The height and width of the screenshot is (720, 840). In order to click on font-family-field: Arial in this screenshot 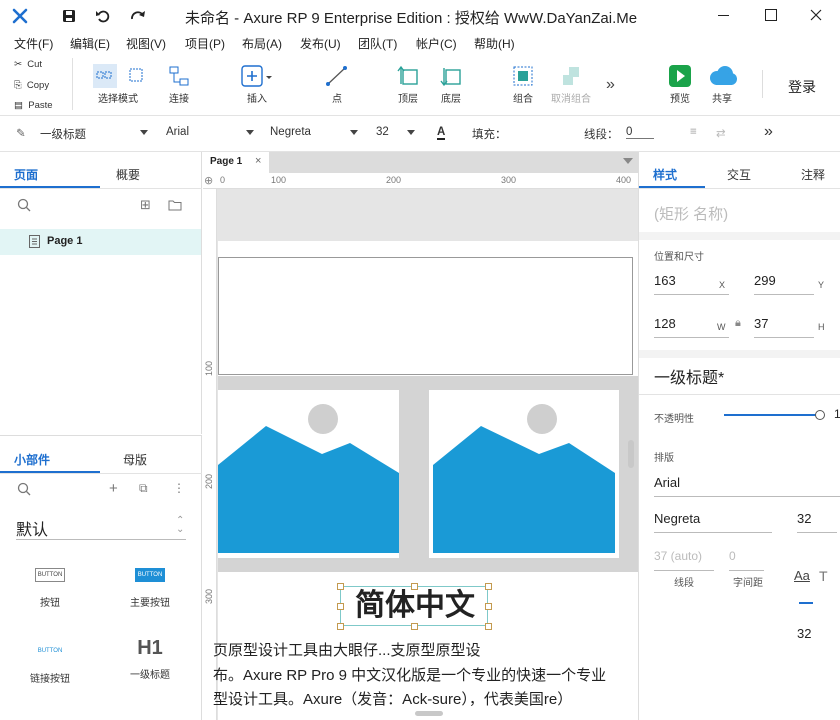, I will do `click(747, 486)`.